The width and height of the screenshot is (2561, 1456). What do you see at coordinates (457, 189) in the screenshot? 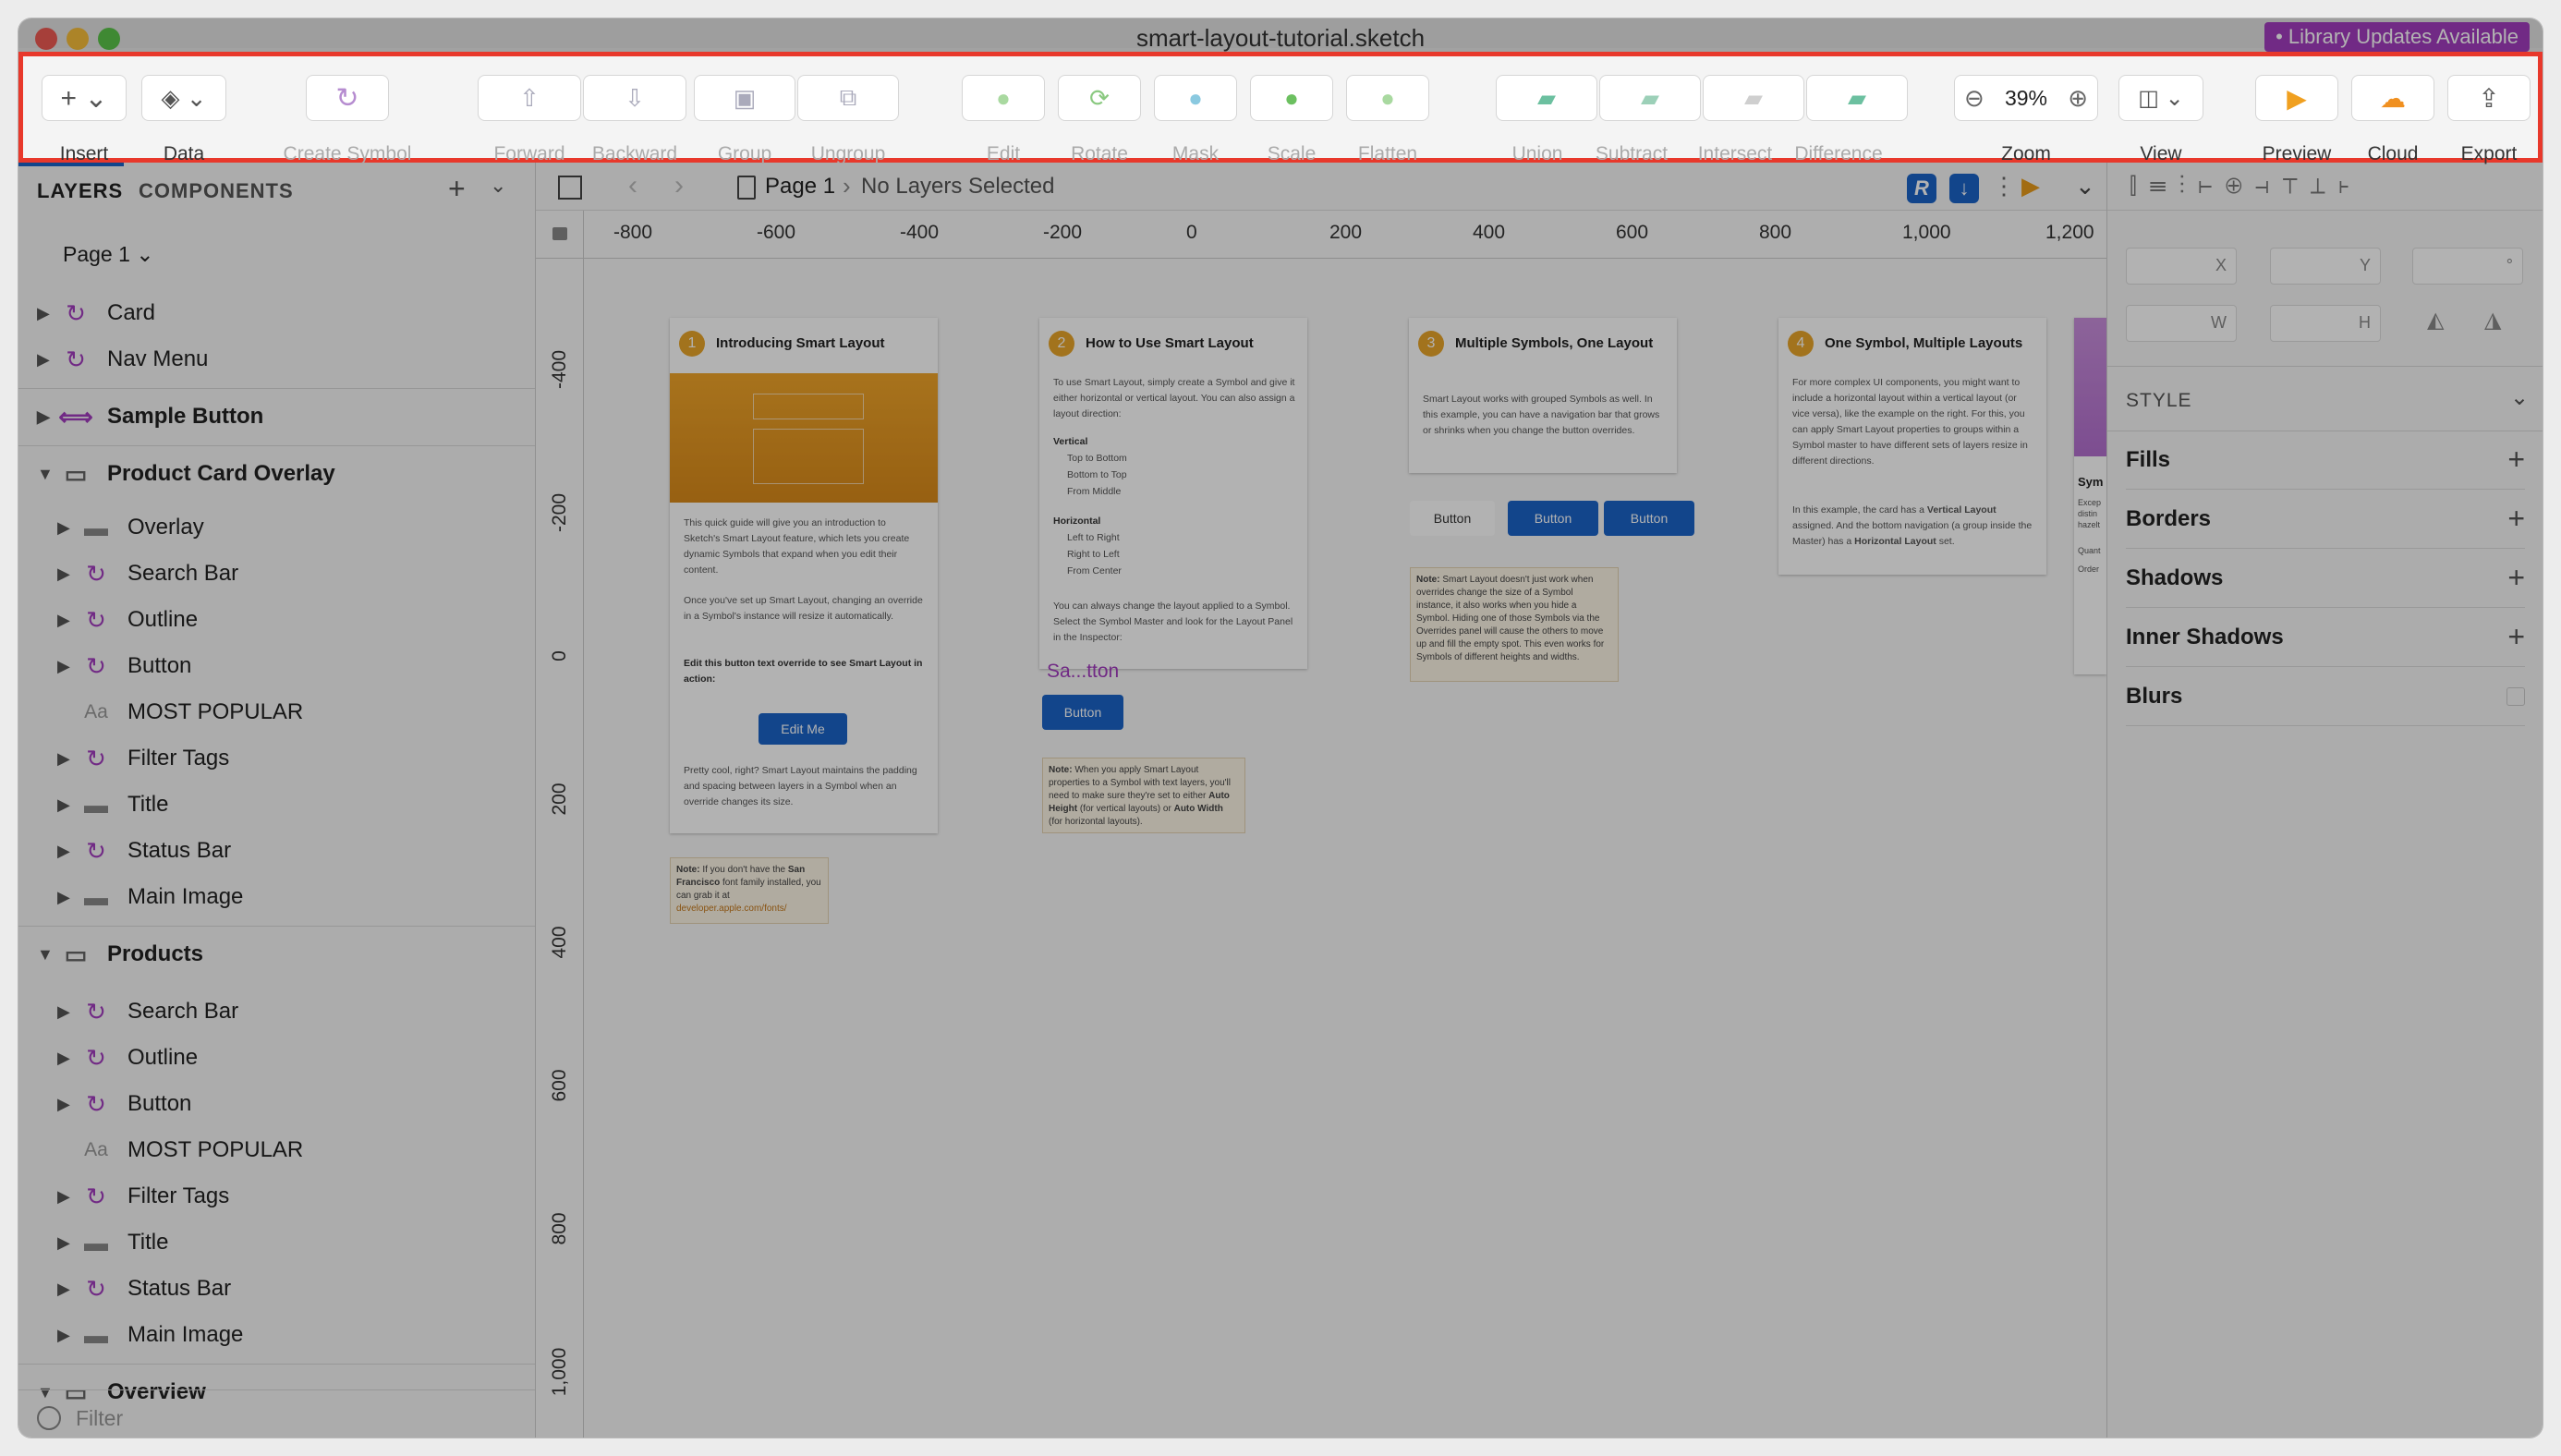
I see `add-page-icon: +` at bounding box center [457, 189].